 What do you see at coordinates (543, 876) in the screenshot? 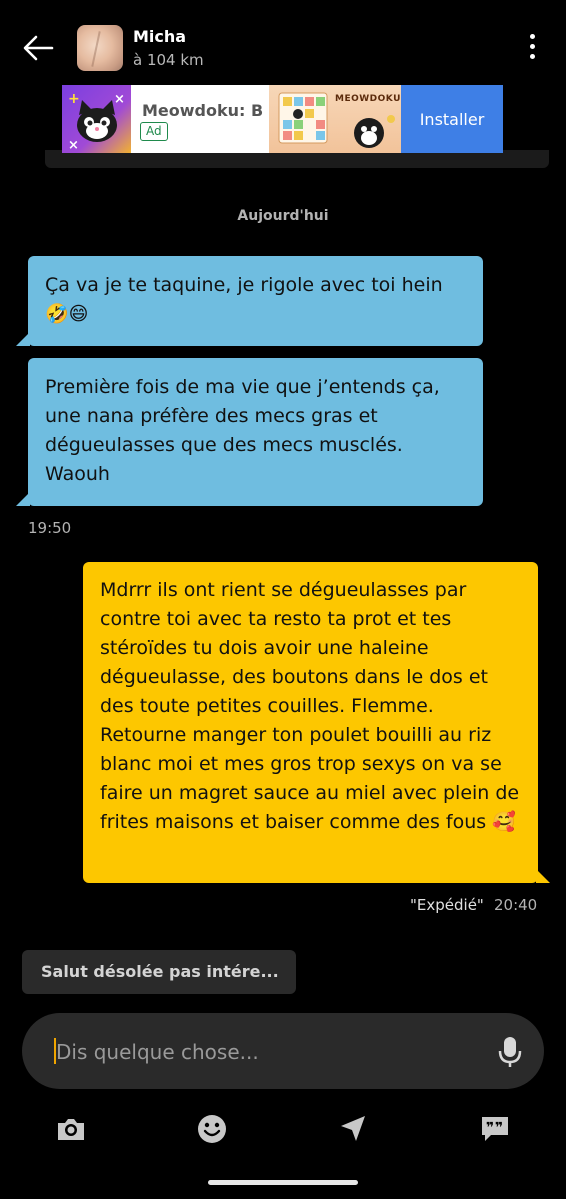
I see `bubble-tail` at bounding box center [543, 876].